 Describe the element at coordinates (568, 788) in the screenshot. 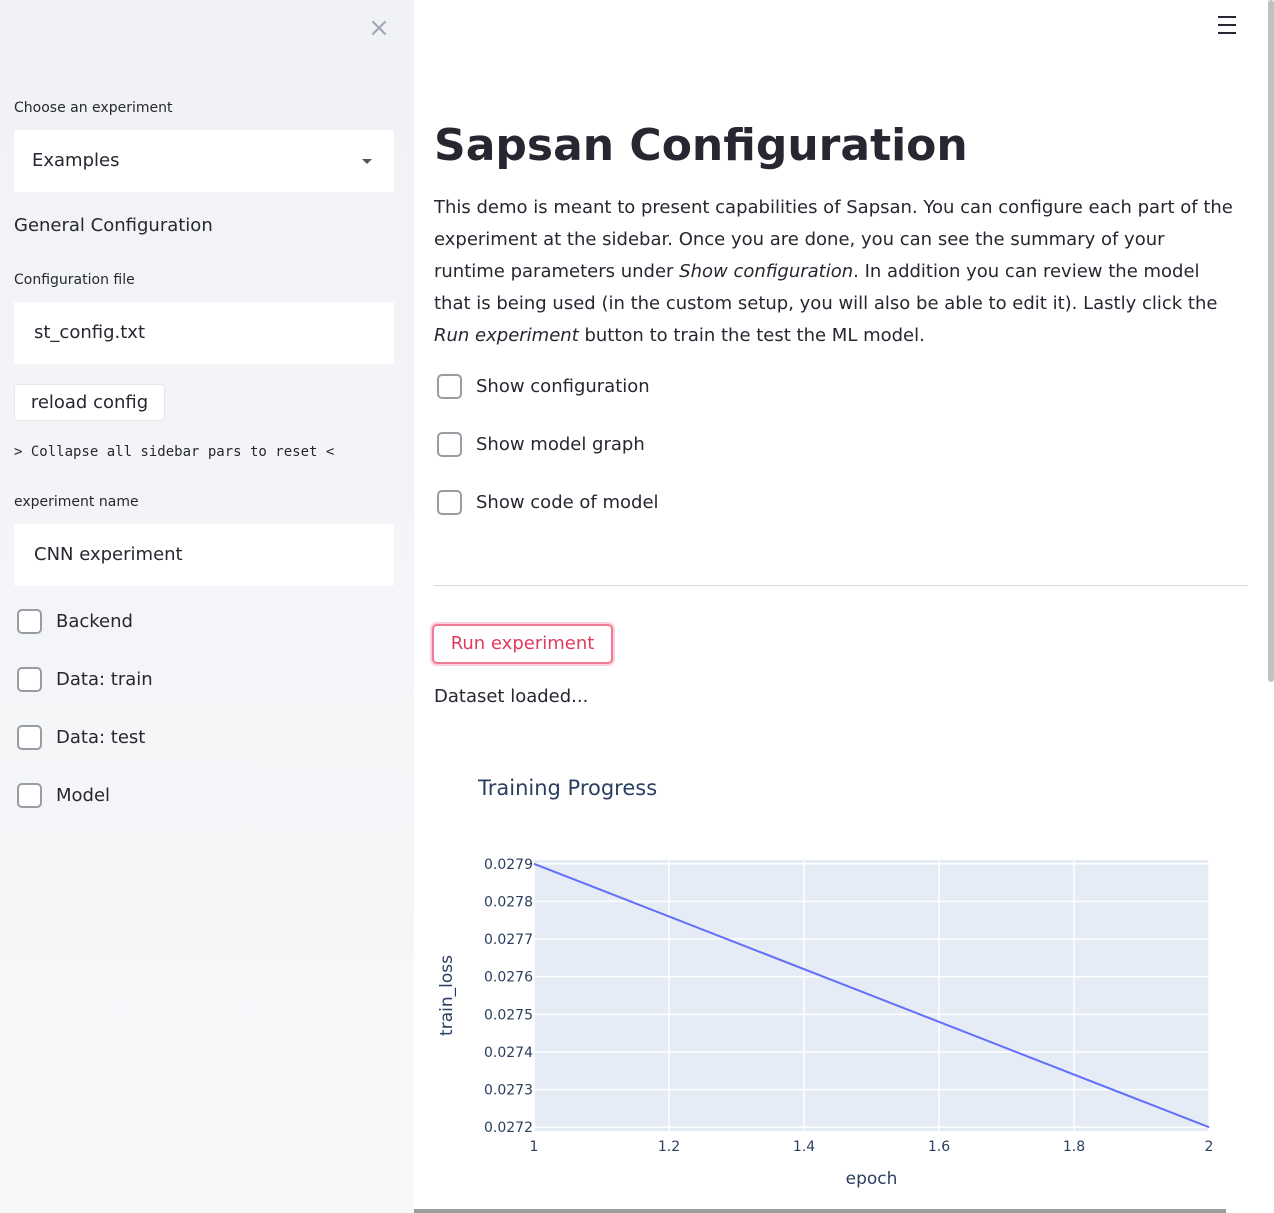

I see `chart-title: Training Progress` at that location.